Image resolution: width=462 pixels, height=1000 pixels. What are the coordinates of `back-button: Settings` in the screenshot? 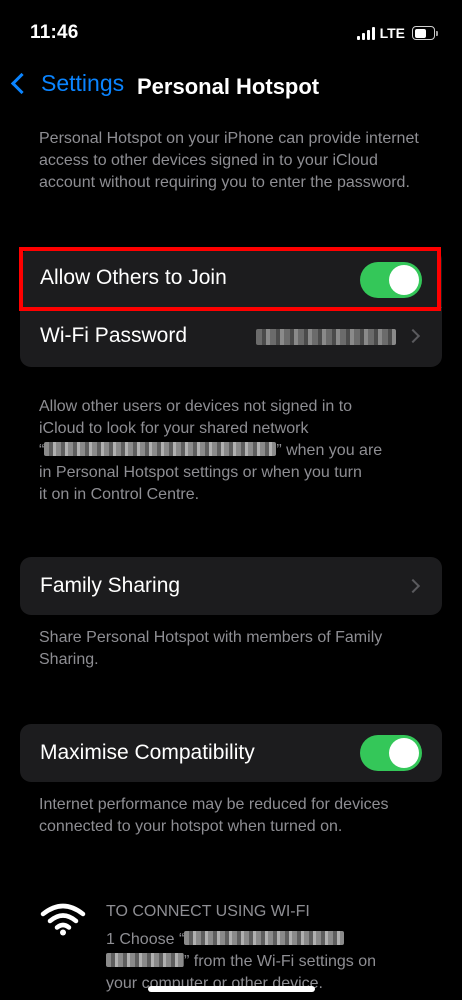 It's located at (67, 83).